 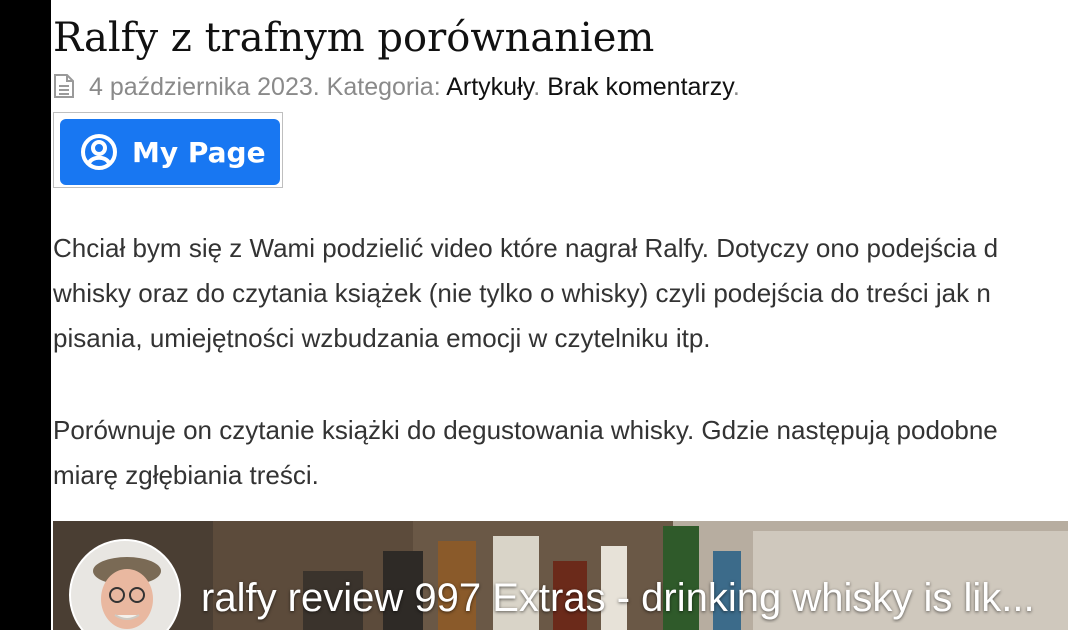 What do you see at coordinates (383, 87) in the screenshot?
I see `category-prefix: Kategoria:` at bounding box center [383, 87].